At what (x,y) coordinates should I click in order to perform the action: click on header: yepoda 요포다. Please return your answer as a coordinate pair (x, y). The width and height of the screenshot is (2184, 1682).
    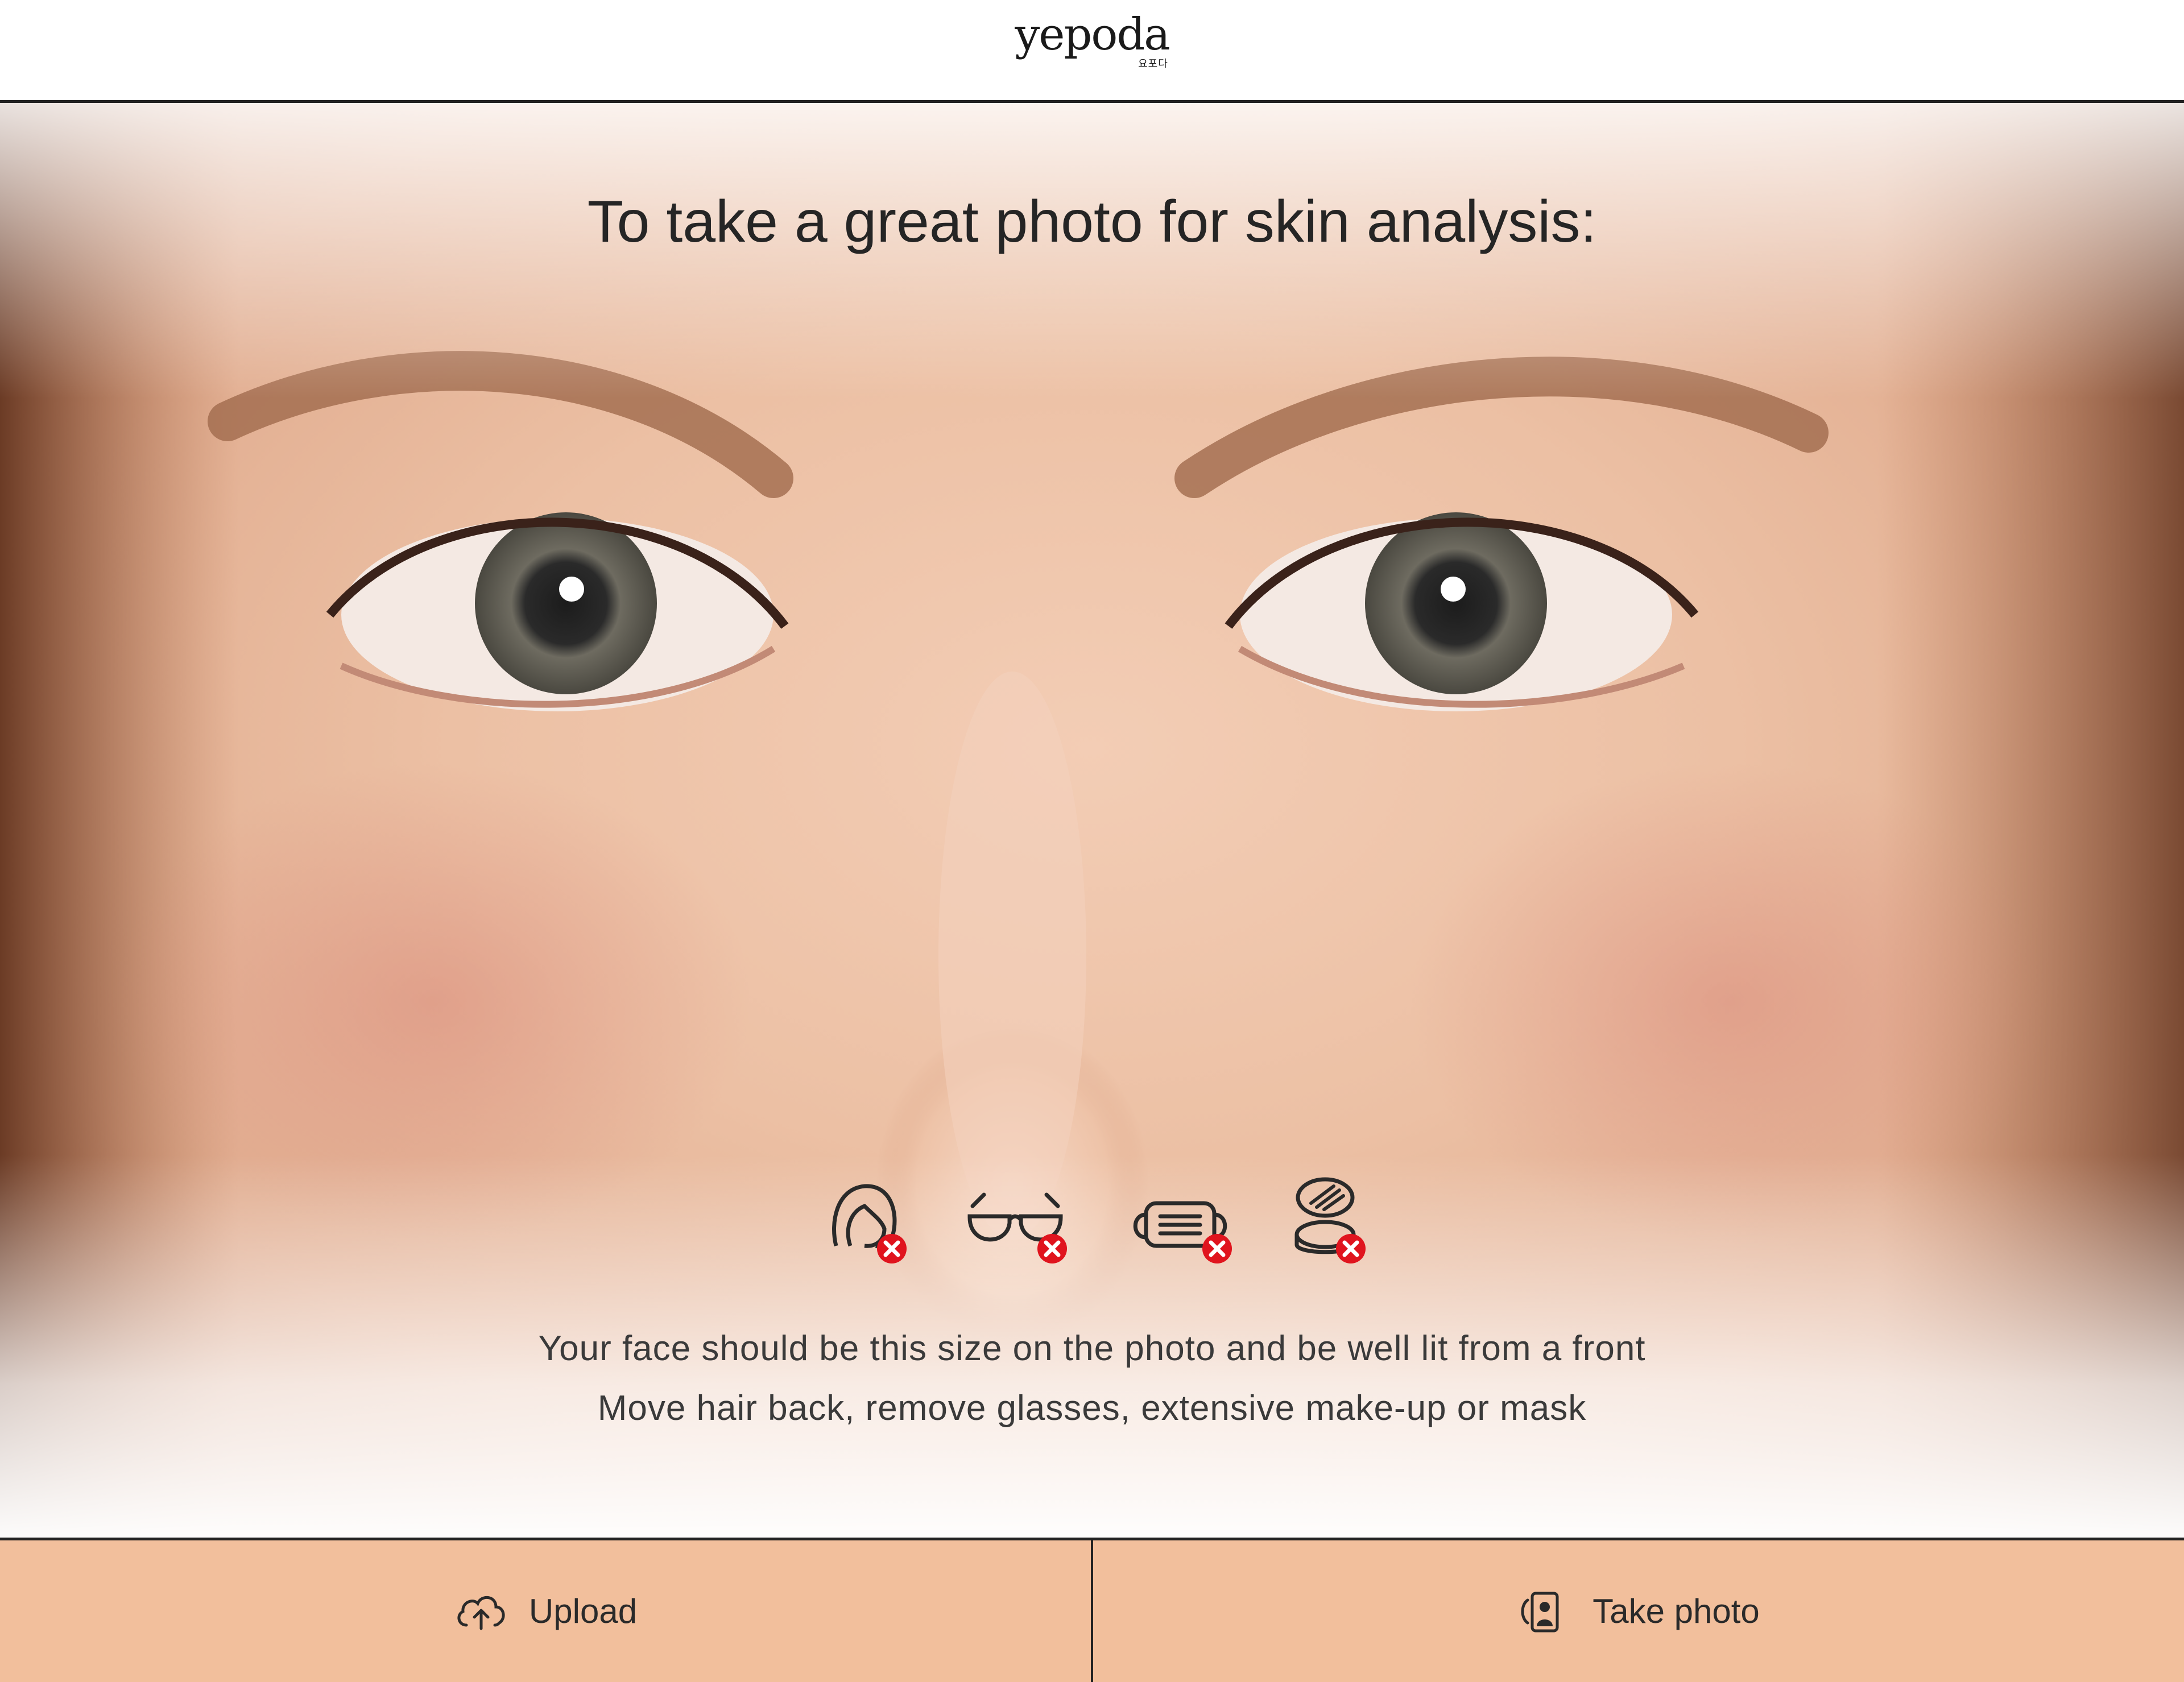
    Looking at the image, I should click on (1092, 51).